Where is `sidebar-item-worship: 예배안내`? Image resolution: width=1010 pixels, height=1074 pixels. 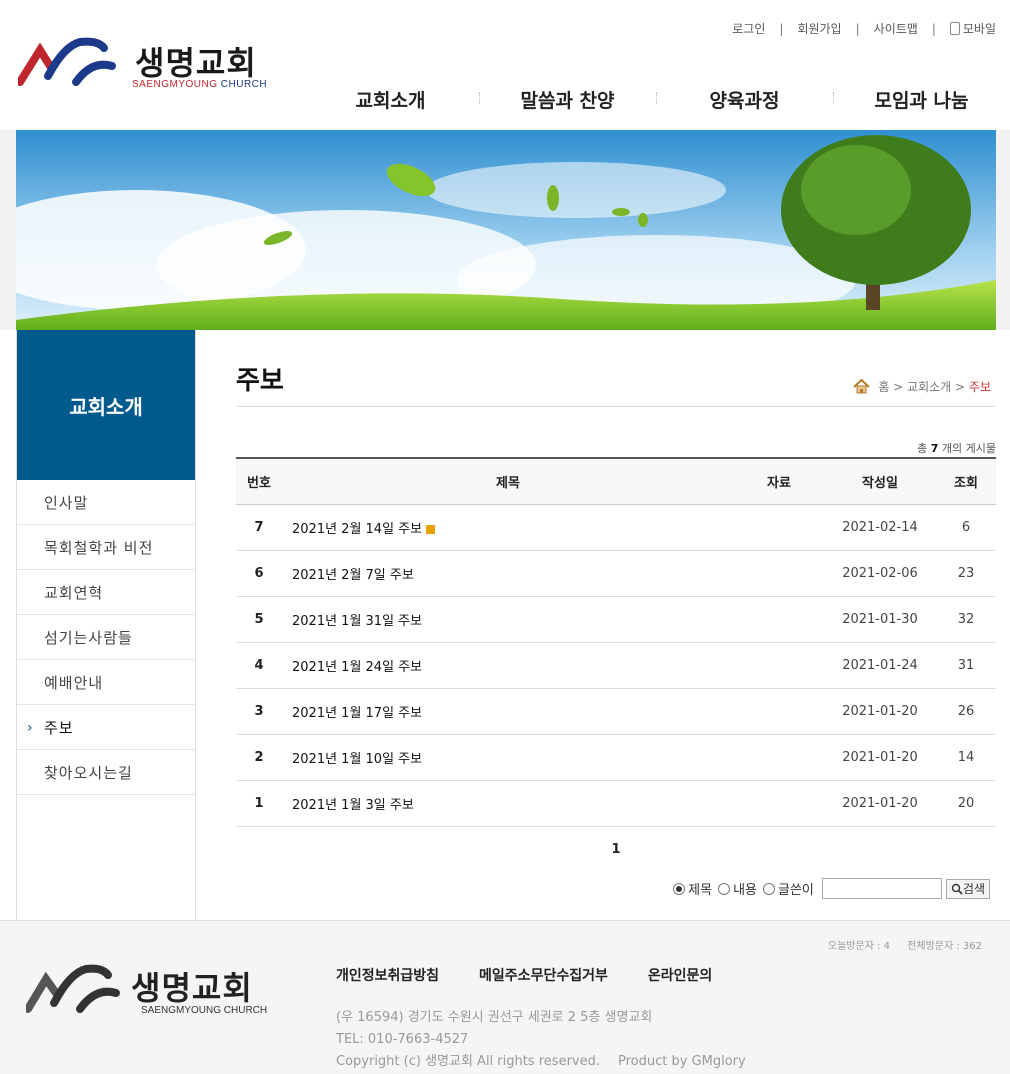 sidebar-item-worship: 예배안내 is located at coordinates (106, 682).